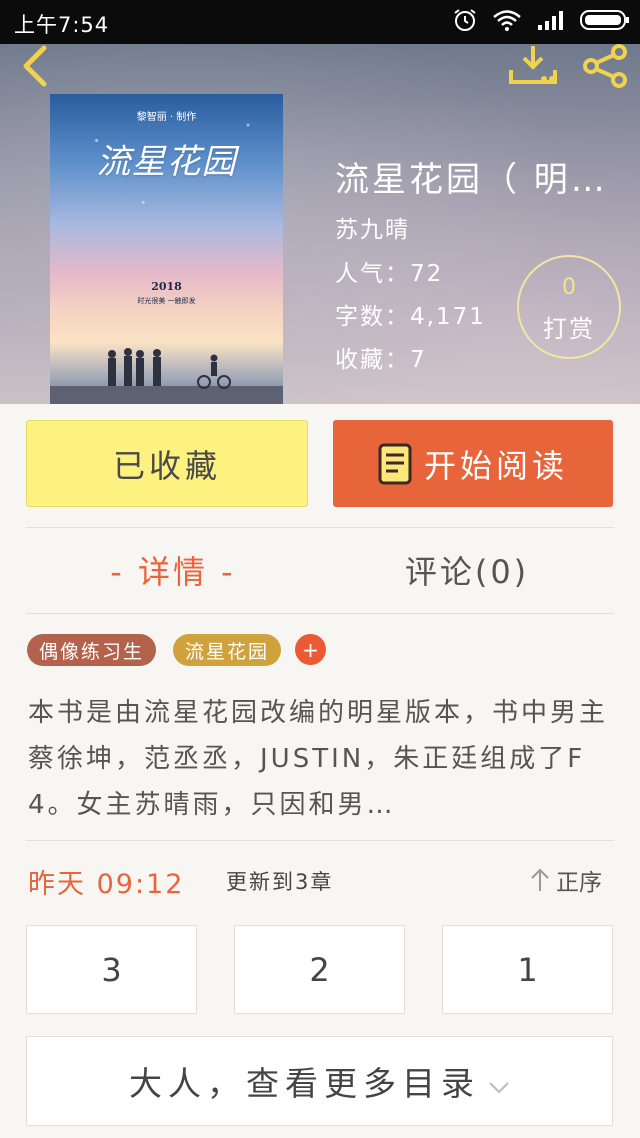 The image size is (640, 1138). Describe the element at coordinates (280, 882) in the screenshot. I see `update-text: 更新到3章` at that location.